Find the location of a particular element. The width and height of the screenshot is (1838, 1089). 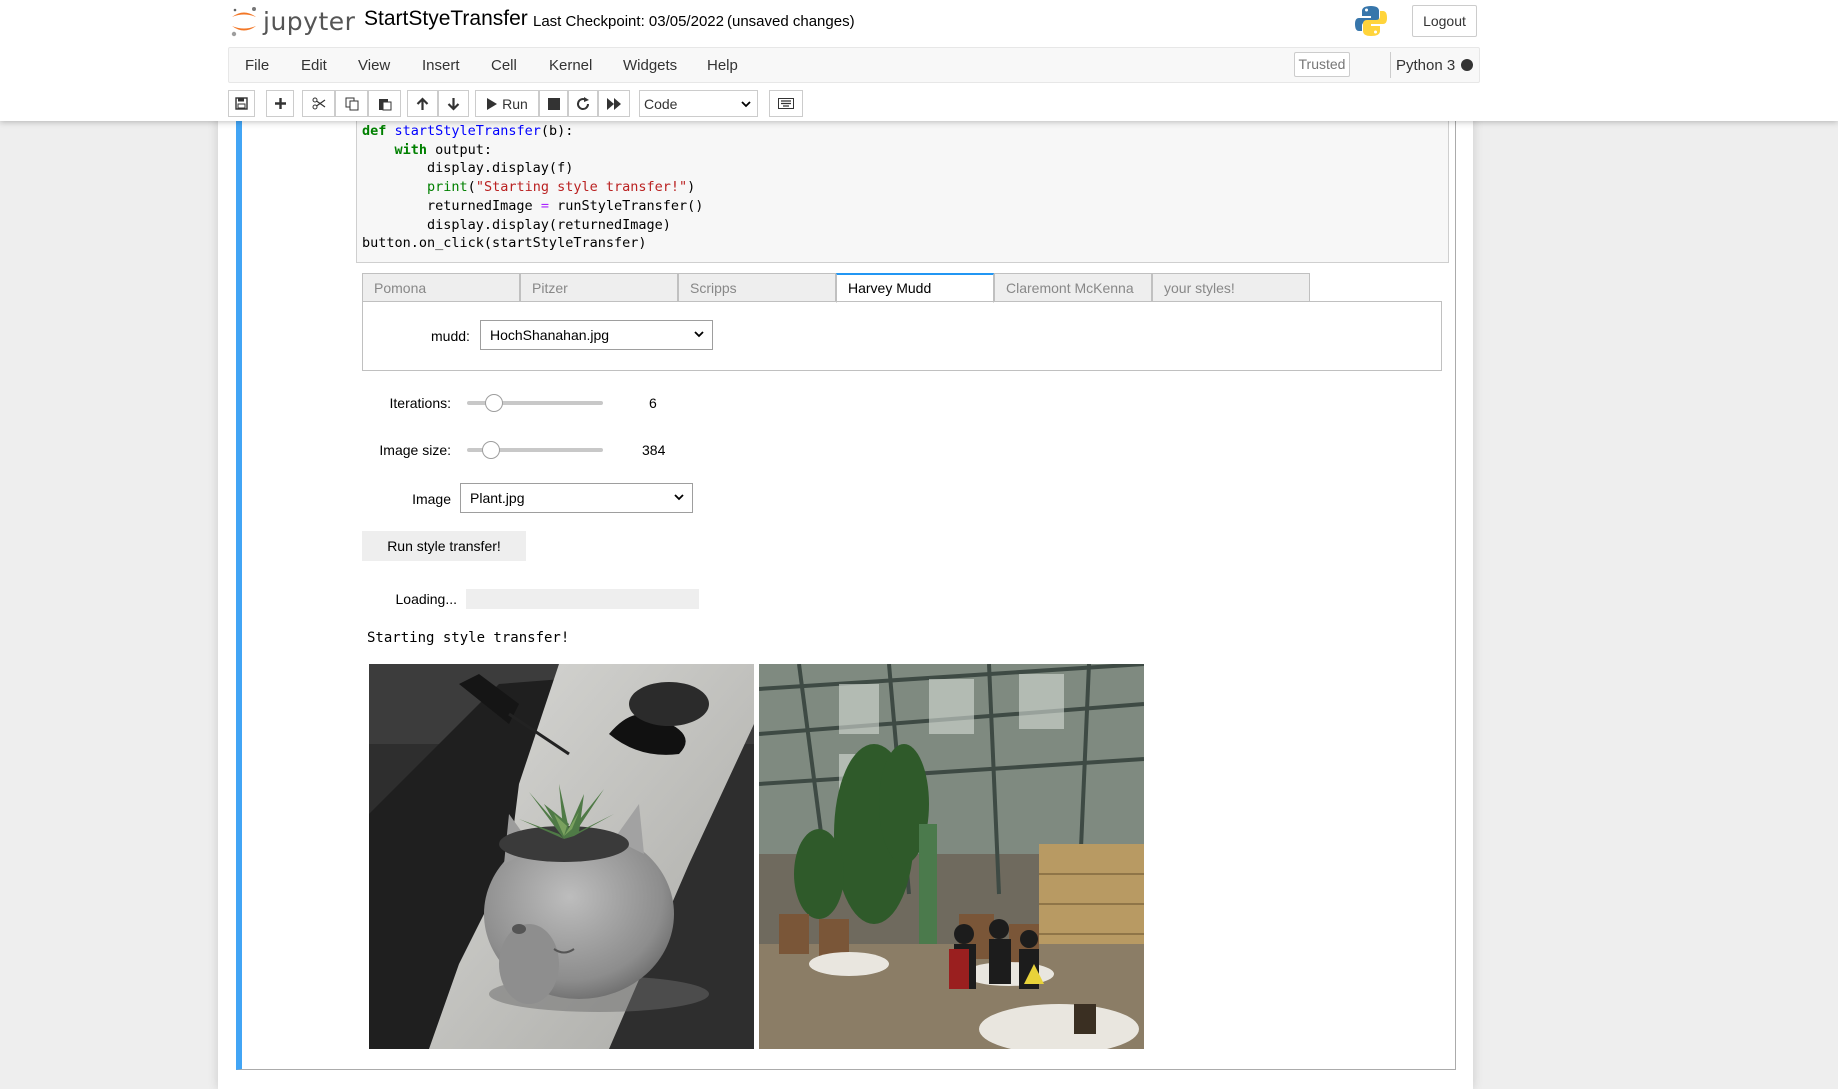

code-line: returnedImage = runStyleTransfer() is located at coordinates (533, 205).